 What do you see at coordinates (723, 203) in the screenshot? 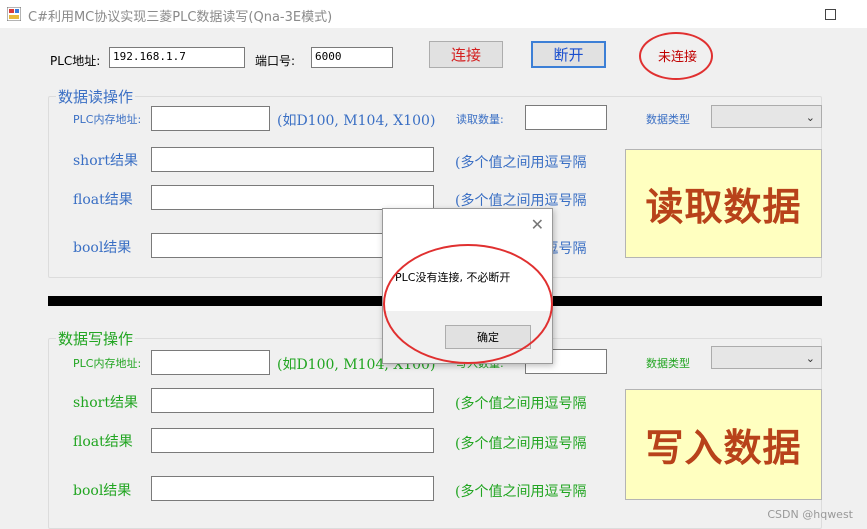
I see `read-data-button: 读取数据` at bounding box center [723, 203].